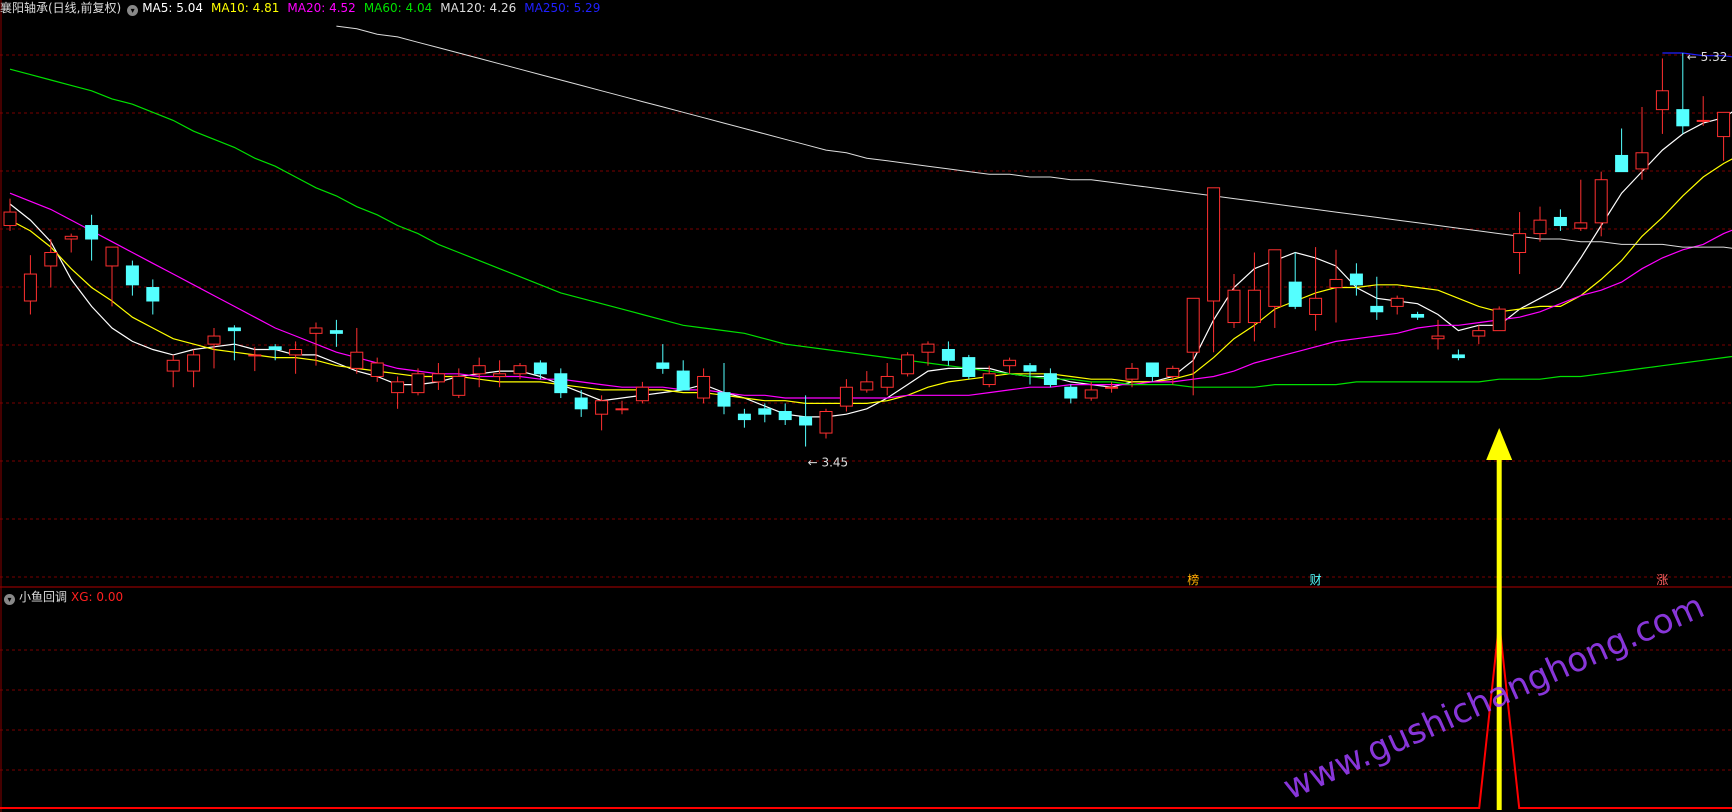 The height and width of the screenshot is (812, 1732). I want to click on legend-ma60: MA60: 4.04, so click(398, 8).